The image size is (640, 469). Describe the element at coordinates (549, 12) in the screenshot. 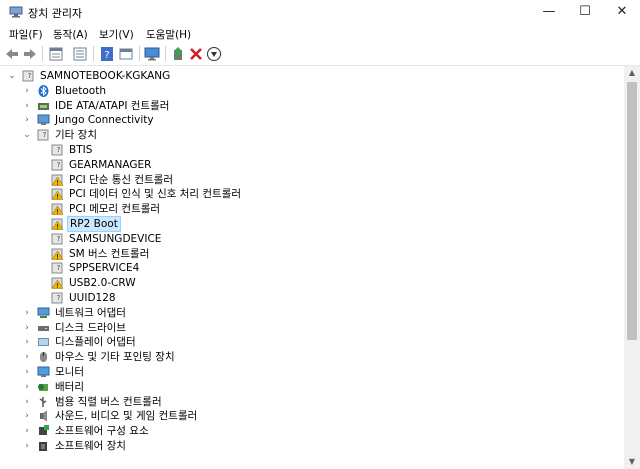

I see `minimize-button: —` at that location.